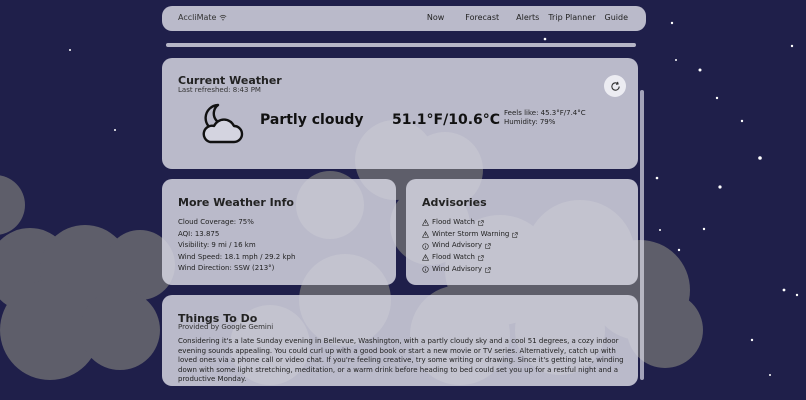 This screenshot has width=806, height=400. Describe the element at coordinates (236, 202) in the screenshot. I see `card-title: More Weather Info` at that location.